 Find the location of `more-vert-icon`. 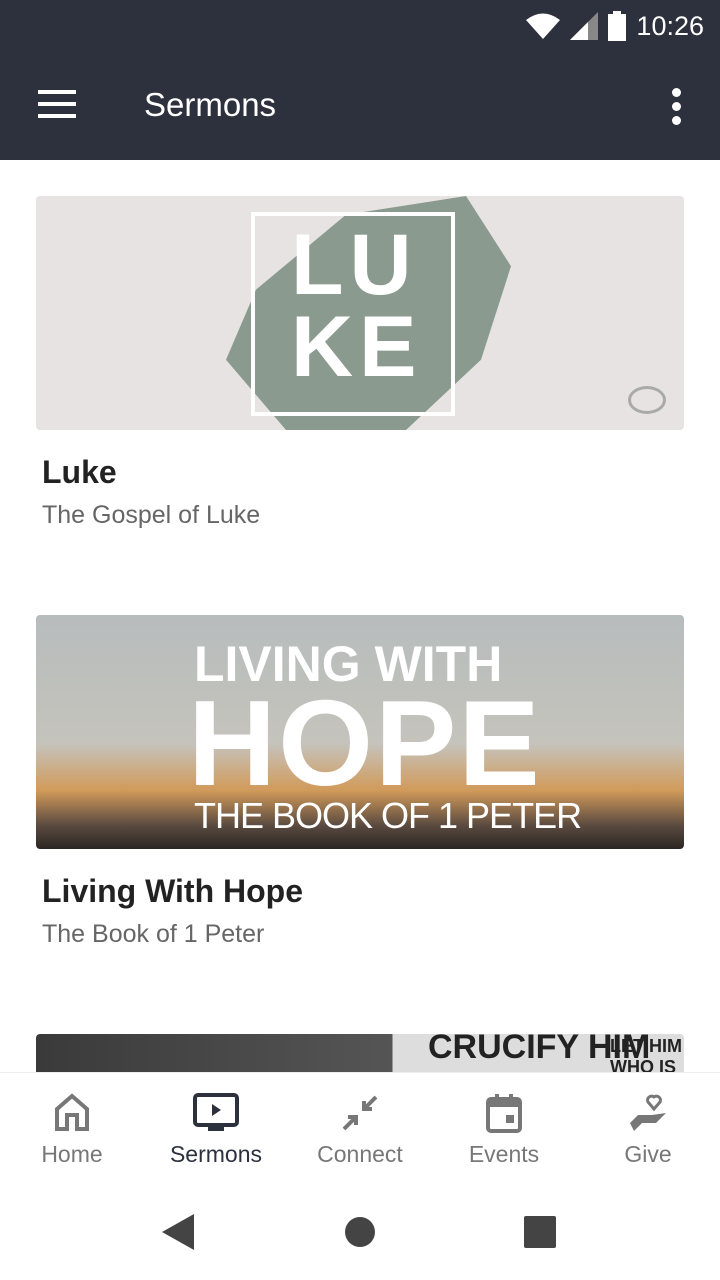

more-vert-icon is located at coordinates (677, 109).